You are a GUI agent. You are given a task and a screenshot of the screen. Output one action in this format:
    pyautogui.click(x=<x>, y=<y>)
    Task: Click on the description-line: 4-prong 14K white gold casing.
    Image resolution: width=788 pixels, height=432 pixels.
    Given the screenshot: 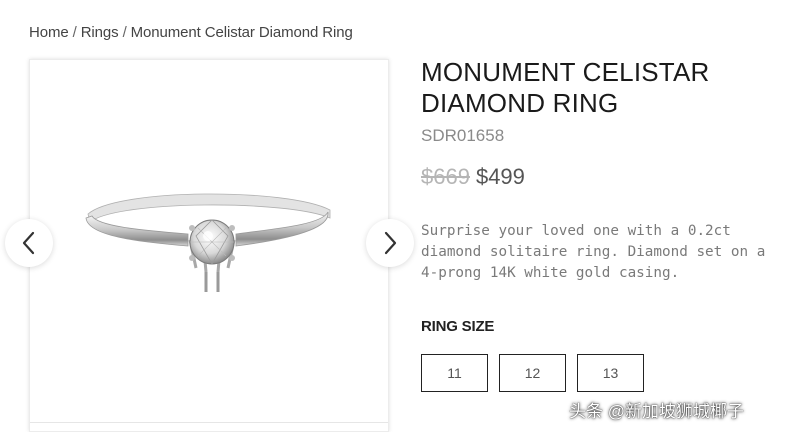 What is the action you would take?
    pyautogui.click(x=550, y=273)
    